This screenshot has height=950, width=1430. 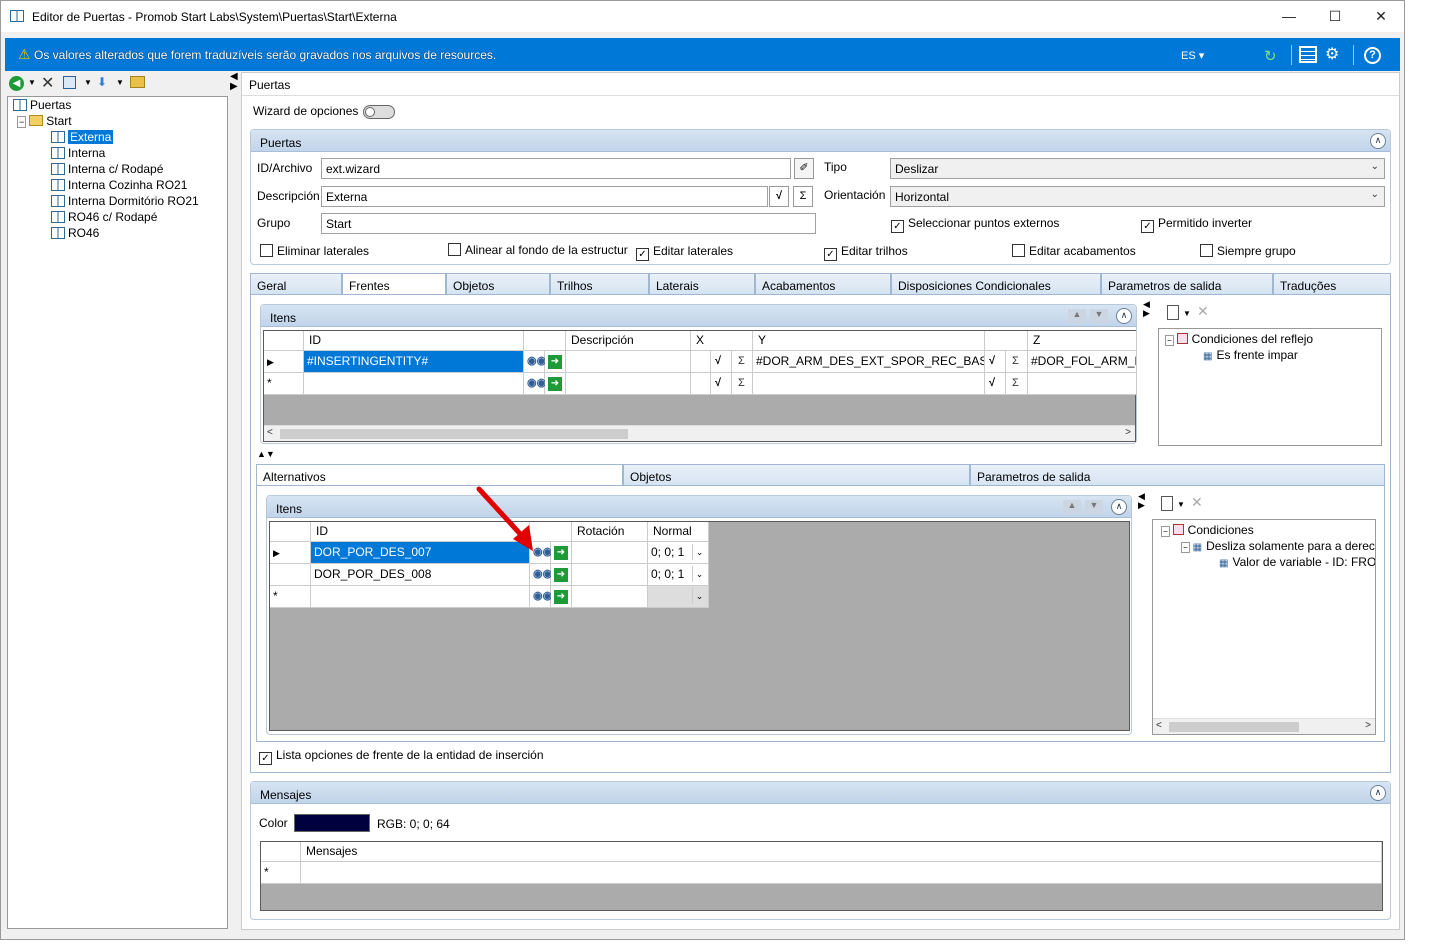 I want to click on tree-node-slide-right: − ▦ Desliza solamente para a derecha, so click(x=1278, y=546).